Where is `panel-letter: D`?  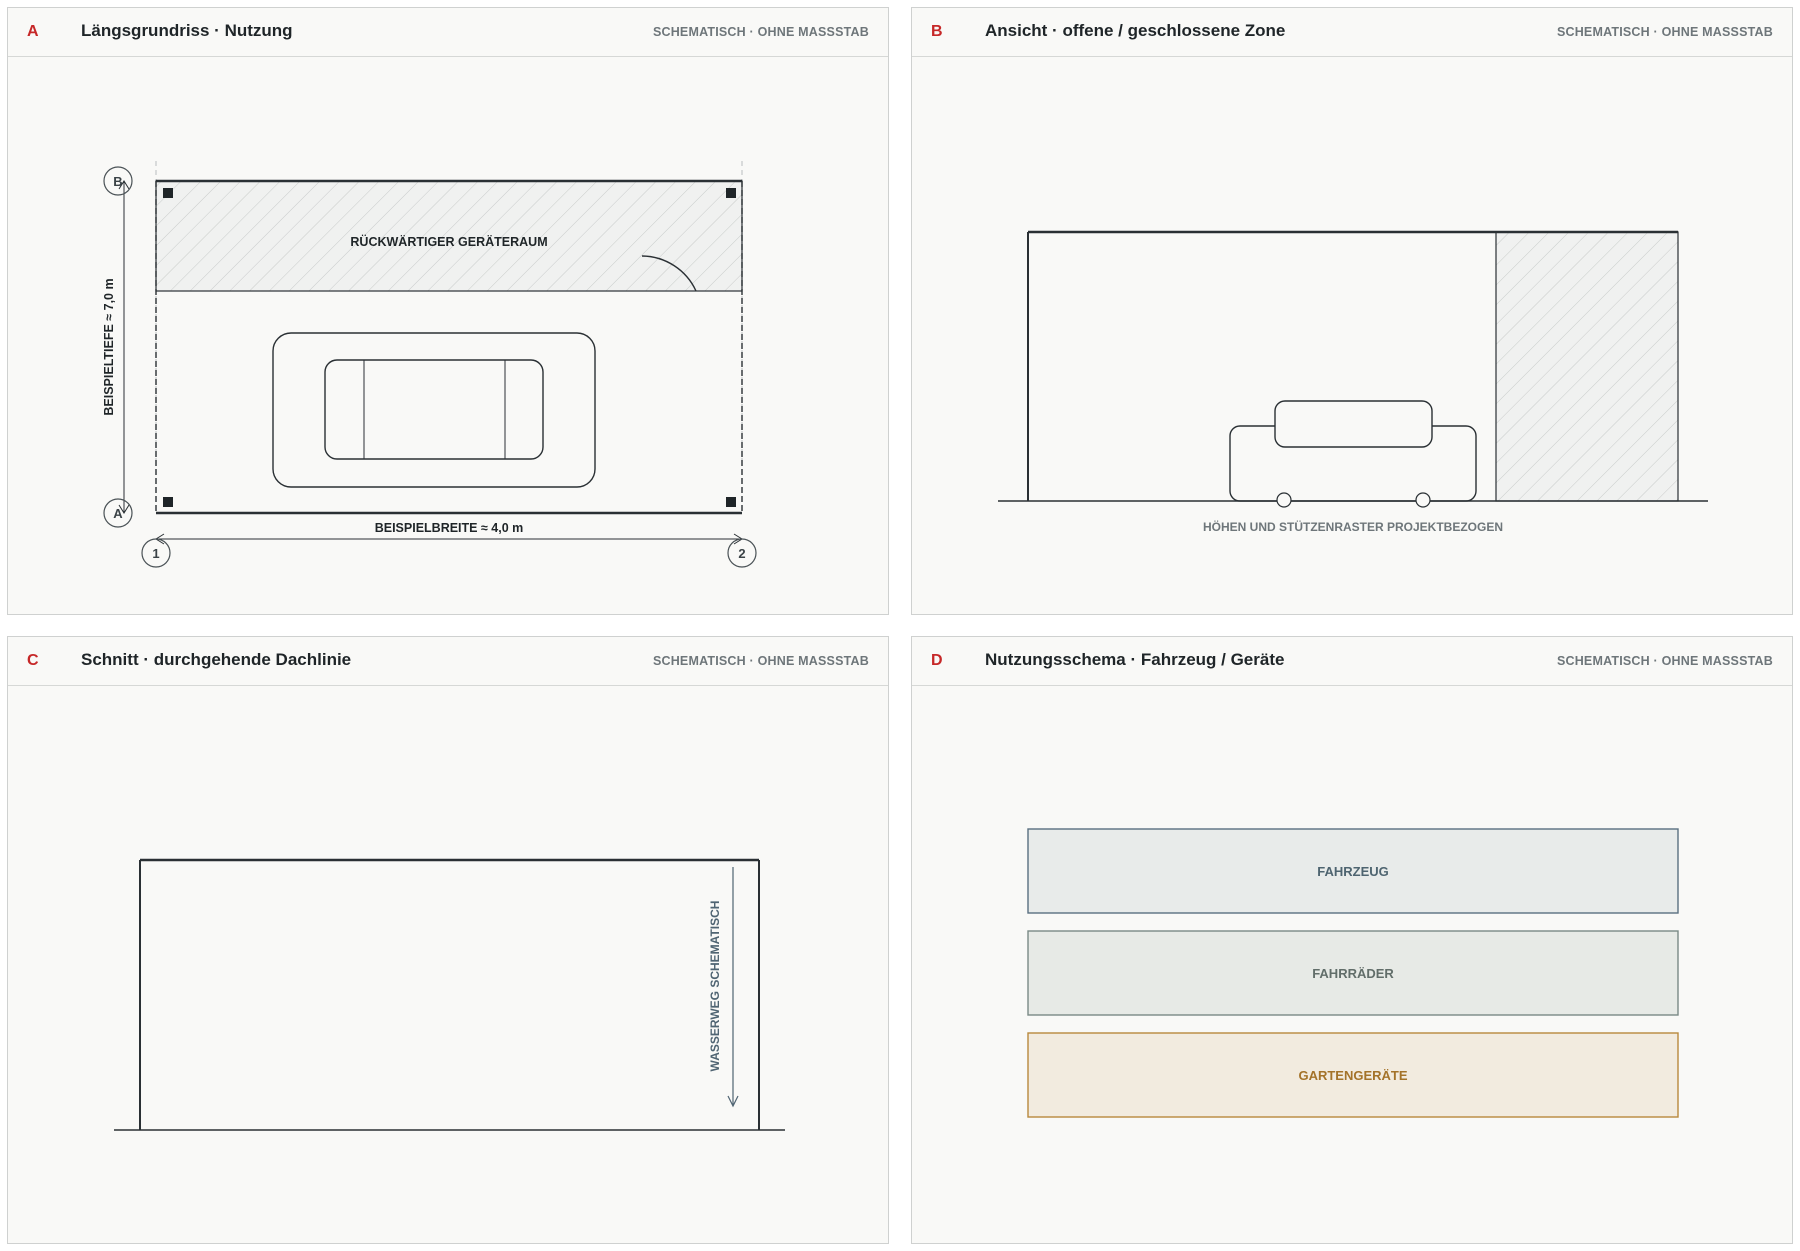
panel-letter: D is located at coordinates (937, 660).